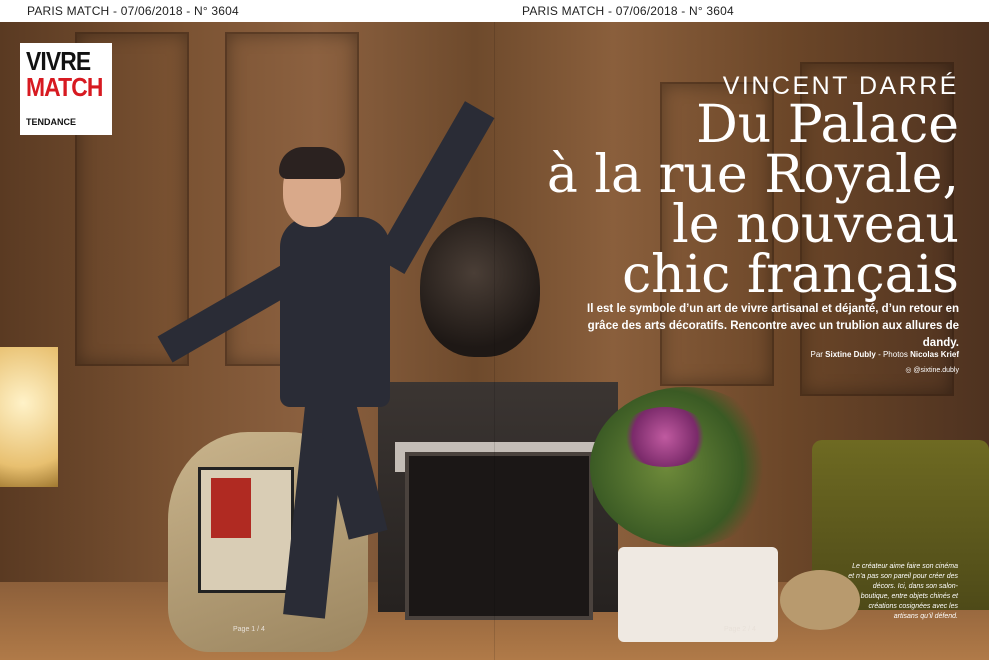  What do you see at coordinates (249, 629) in the screenshot?
I see `page-number-left: Page 1 / 4` at bounding box center [249, 629].